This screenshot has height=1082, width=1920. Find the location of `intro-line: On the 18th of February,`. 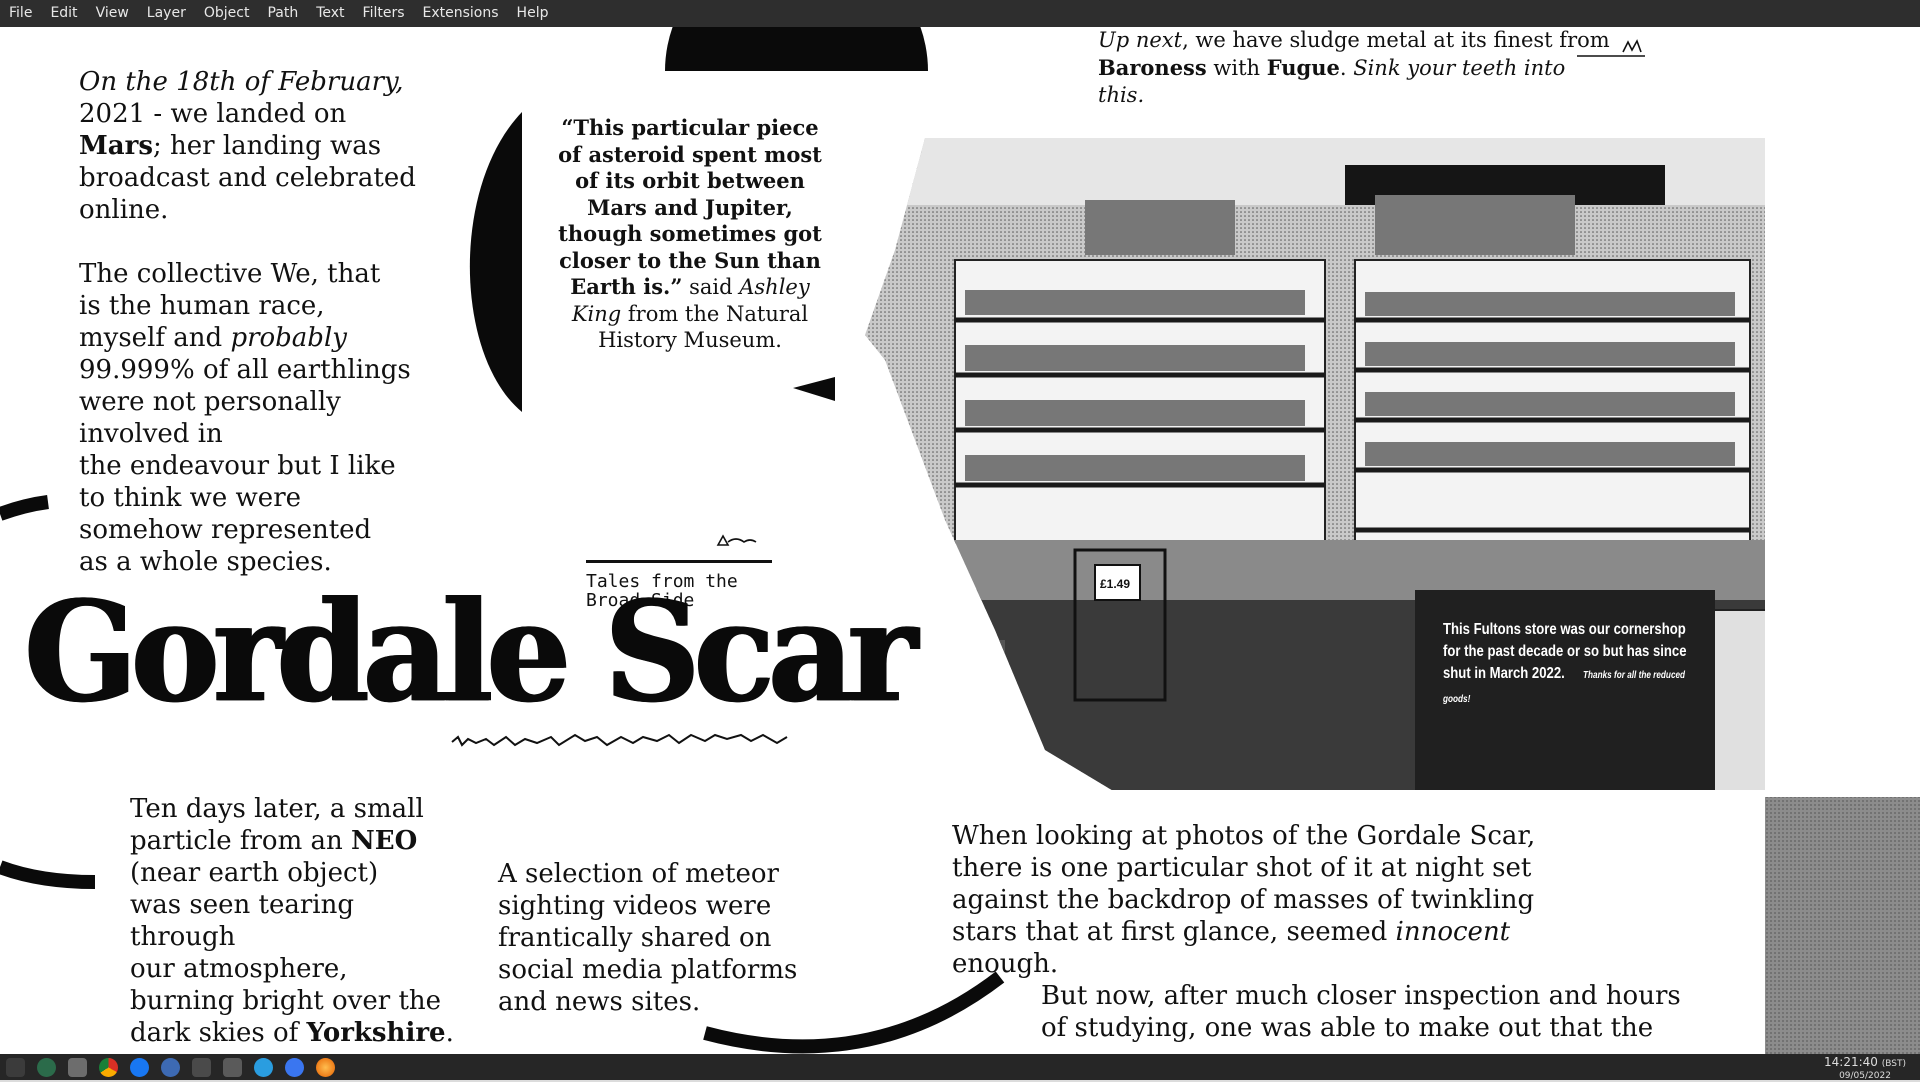

intro-line: On the 18th of February, is located at coordinates (241, 82).